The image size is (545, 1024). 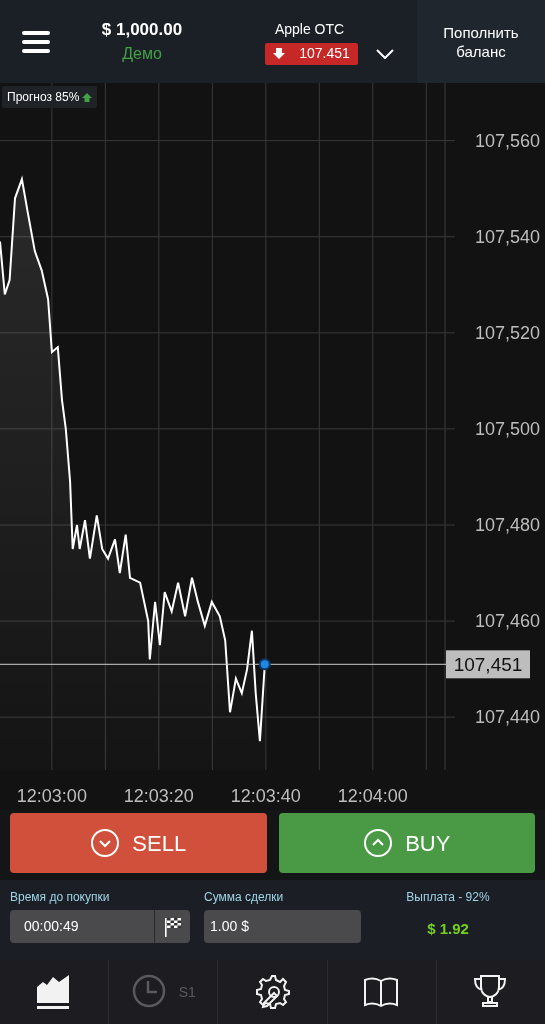 I want to click on axis-label: 12:03:40, so click(x=265, y=796).